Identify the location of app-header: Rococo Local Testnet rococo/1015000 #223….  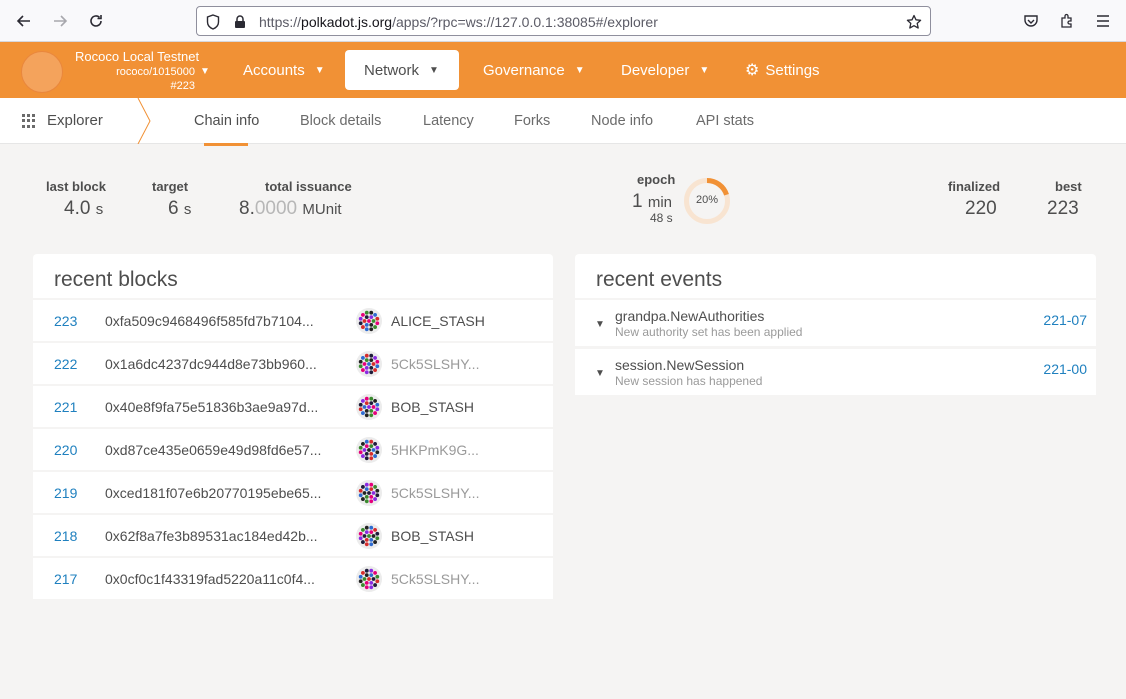
(563, 70).